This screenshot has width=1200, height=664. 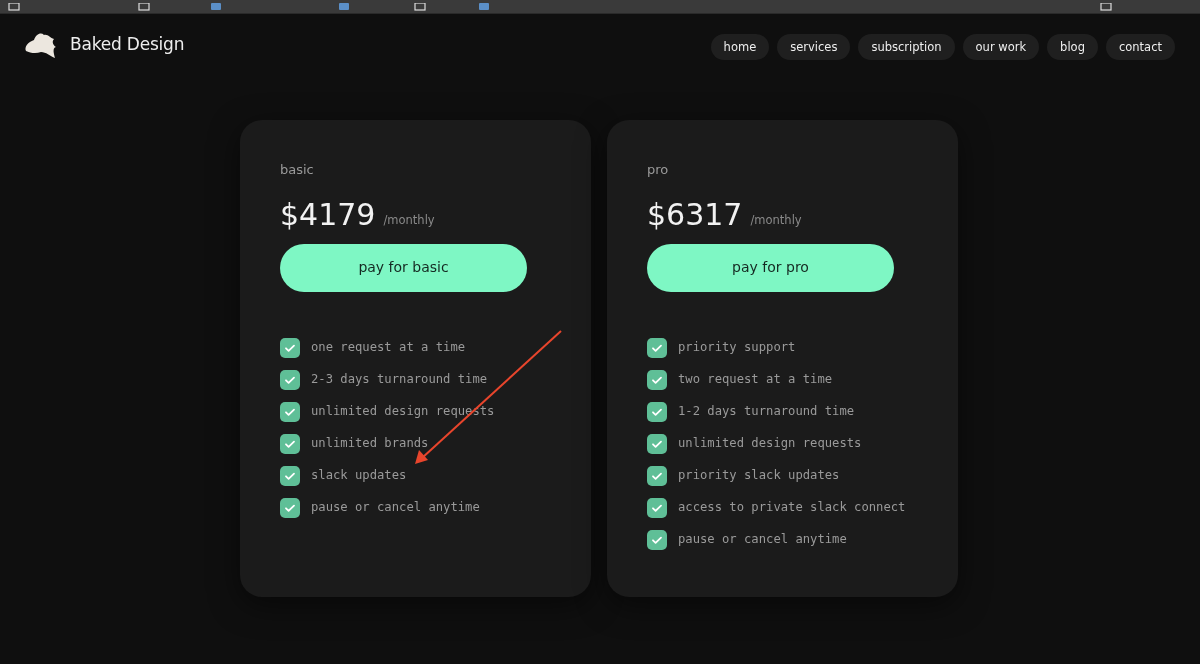 I want to click on feature-text: priority support, so click(x=737, y=348).